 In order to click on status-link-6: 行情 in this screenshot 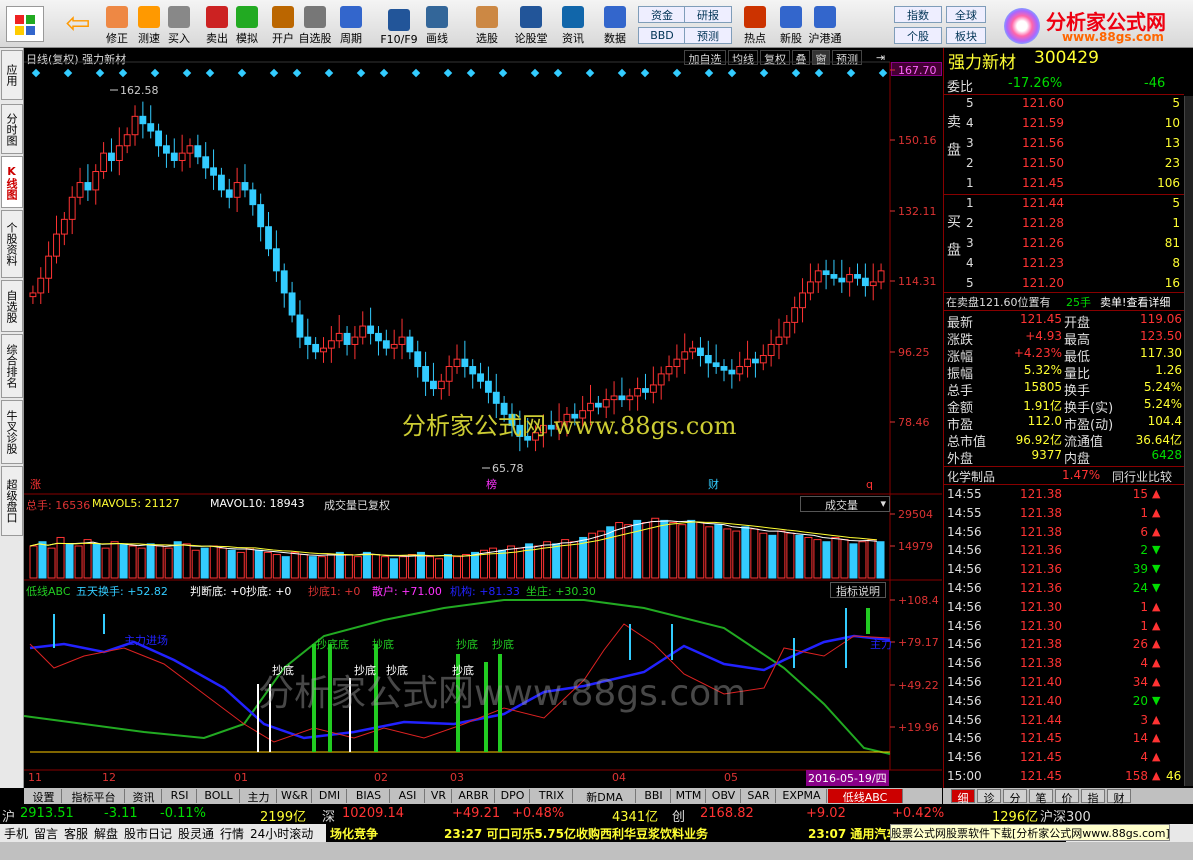, I will do `click(232, 833)`.